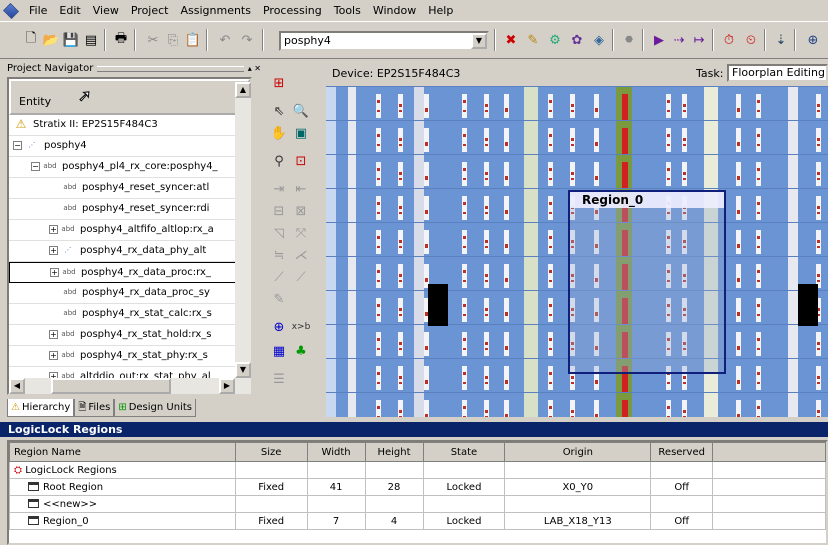  Describe the element at coordinates (279, 83) in the screenshot. I see `floorplan-icon: ⊞` at that location.